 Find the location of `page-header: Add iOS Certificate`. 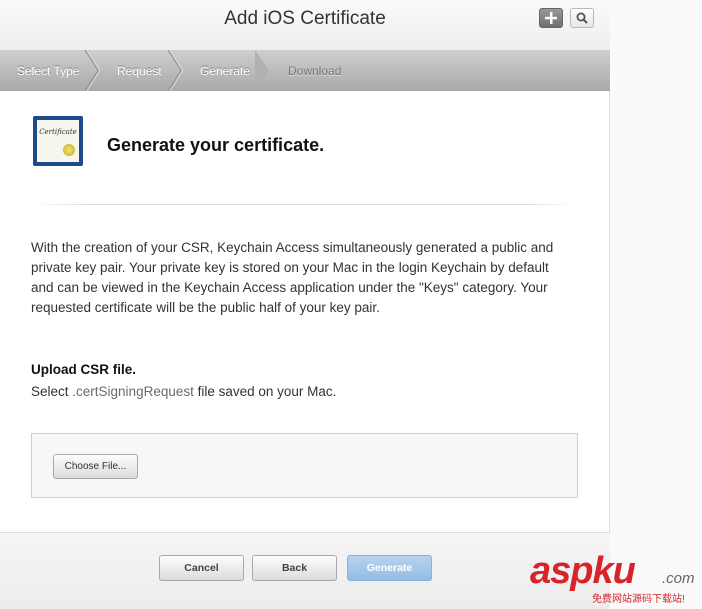

page-header: Add iOS Certificate is located at coordinates (305, 25).